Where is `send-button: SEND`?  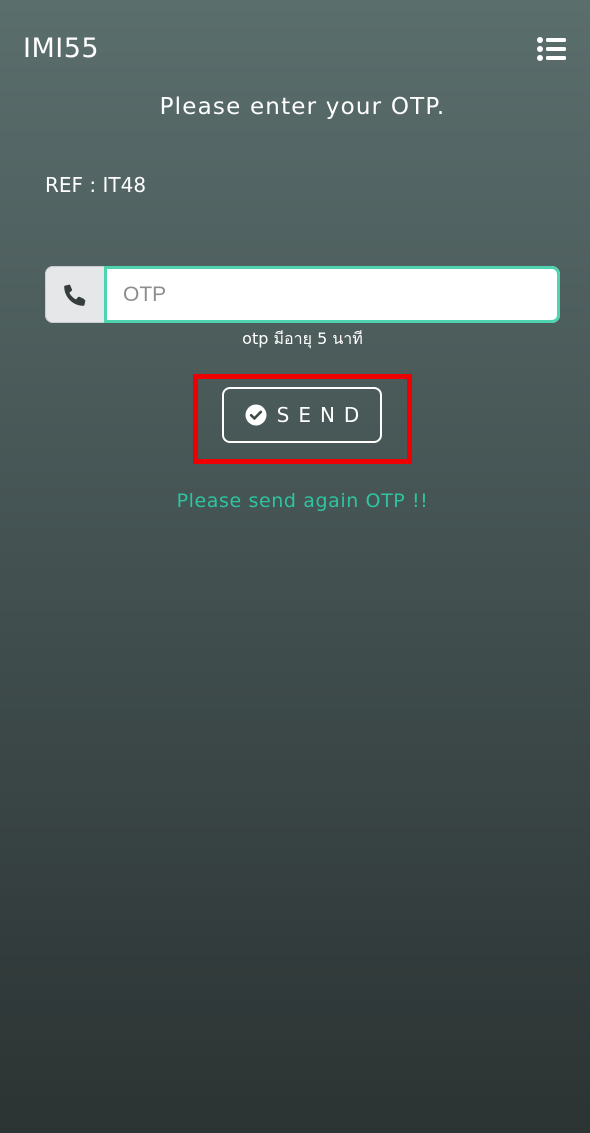
send-button: SEND is located at coordinates (302, 415).